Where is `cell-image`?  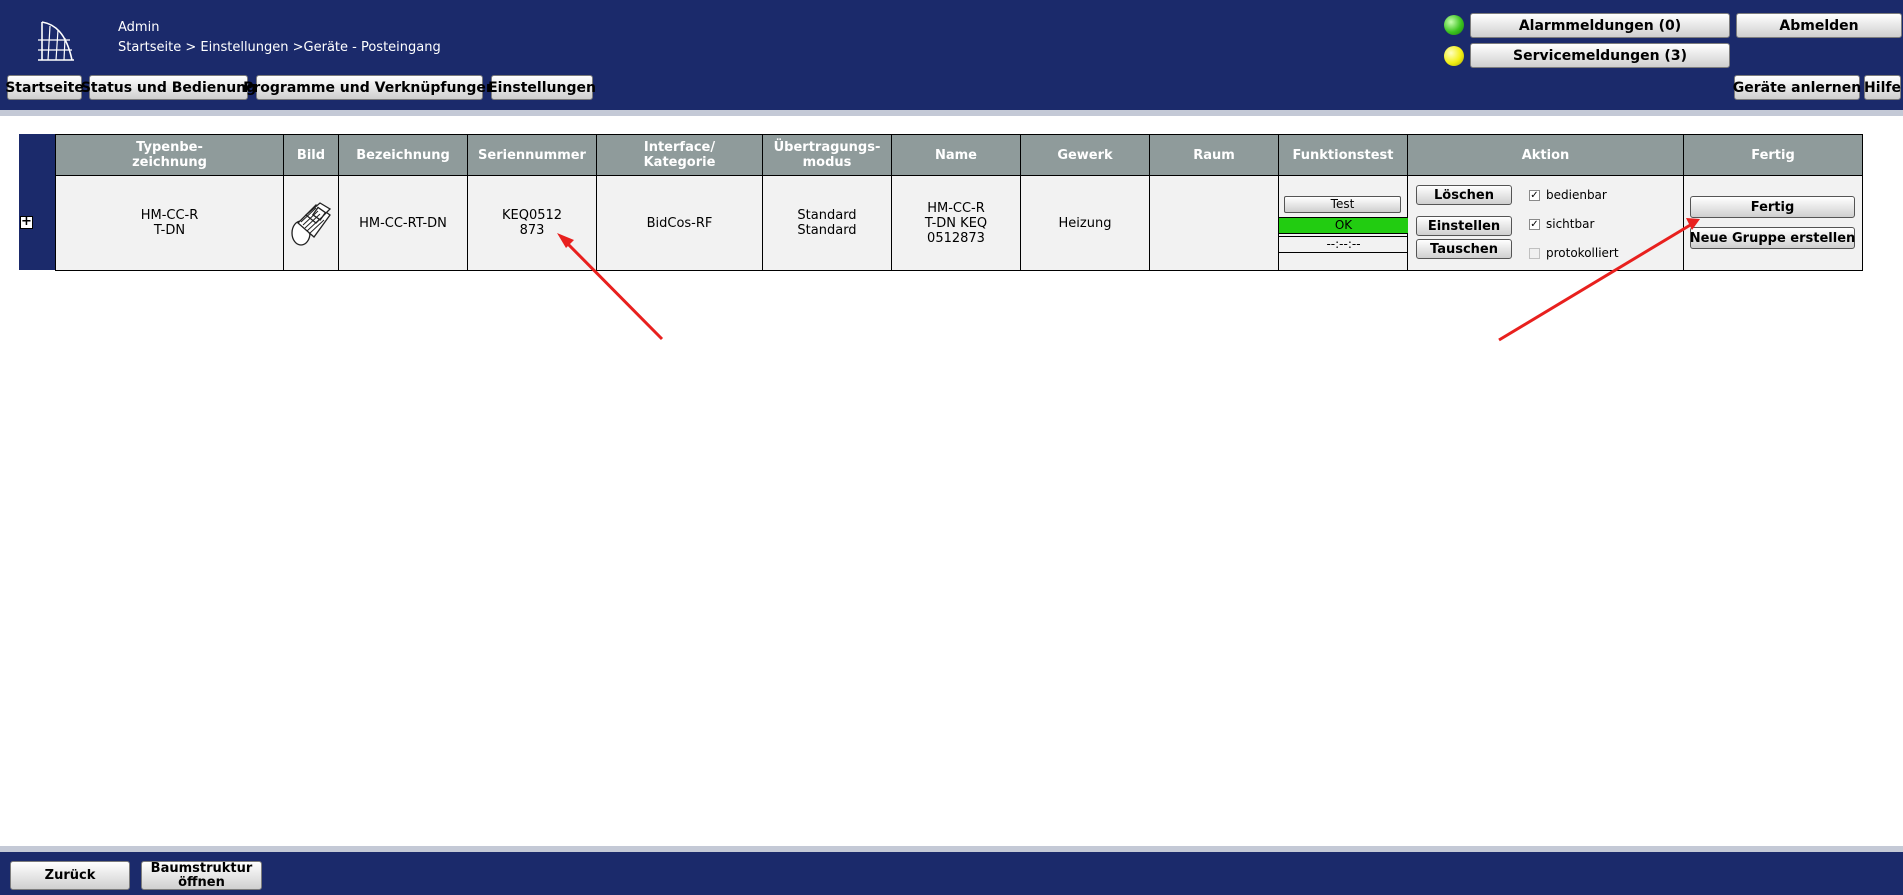
cell-image is located at coordinates (311, 223).